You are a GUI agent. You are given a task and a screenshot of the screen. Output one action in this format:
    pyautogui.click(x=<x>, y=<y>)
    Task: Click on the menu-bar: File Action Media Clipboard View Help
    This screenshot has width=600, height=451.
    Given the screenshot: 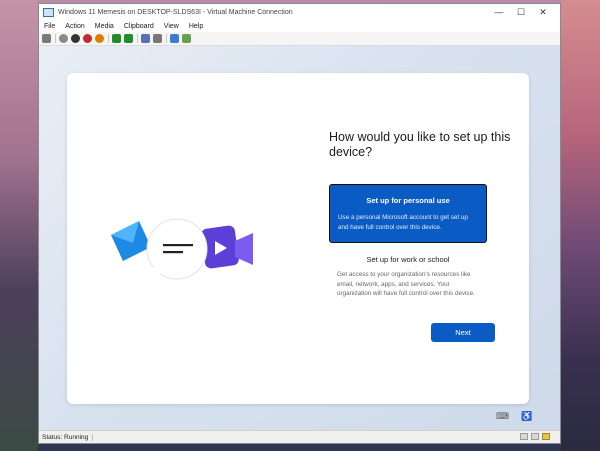 What is the action you would take?
    pyautogui.click(x=299, y=26)
    